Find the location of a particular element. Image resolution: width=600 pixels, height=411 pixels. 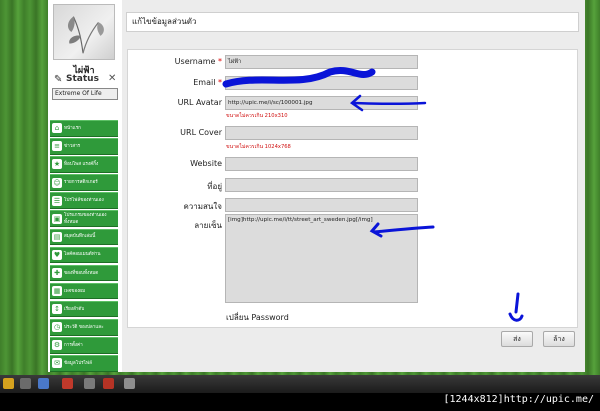

clear-button: ล้าง is located at coordinates (559, 339).